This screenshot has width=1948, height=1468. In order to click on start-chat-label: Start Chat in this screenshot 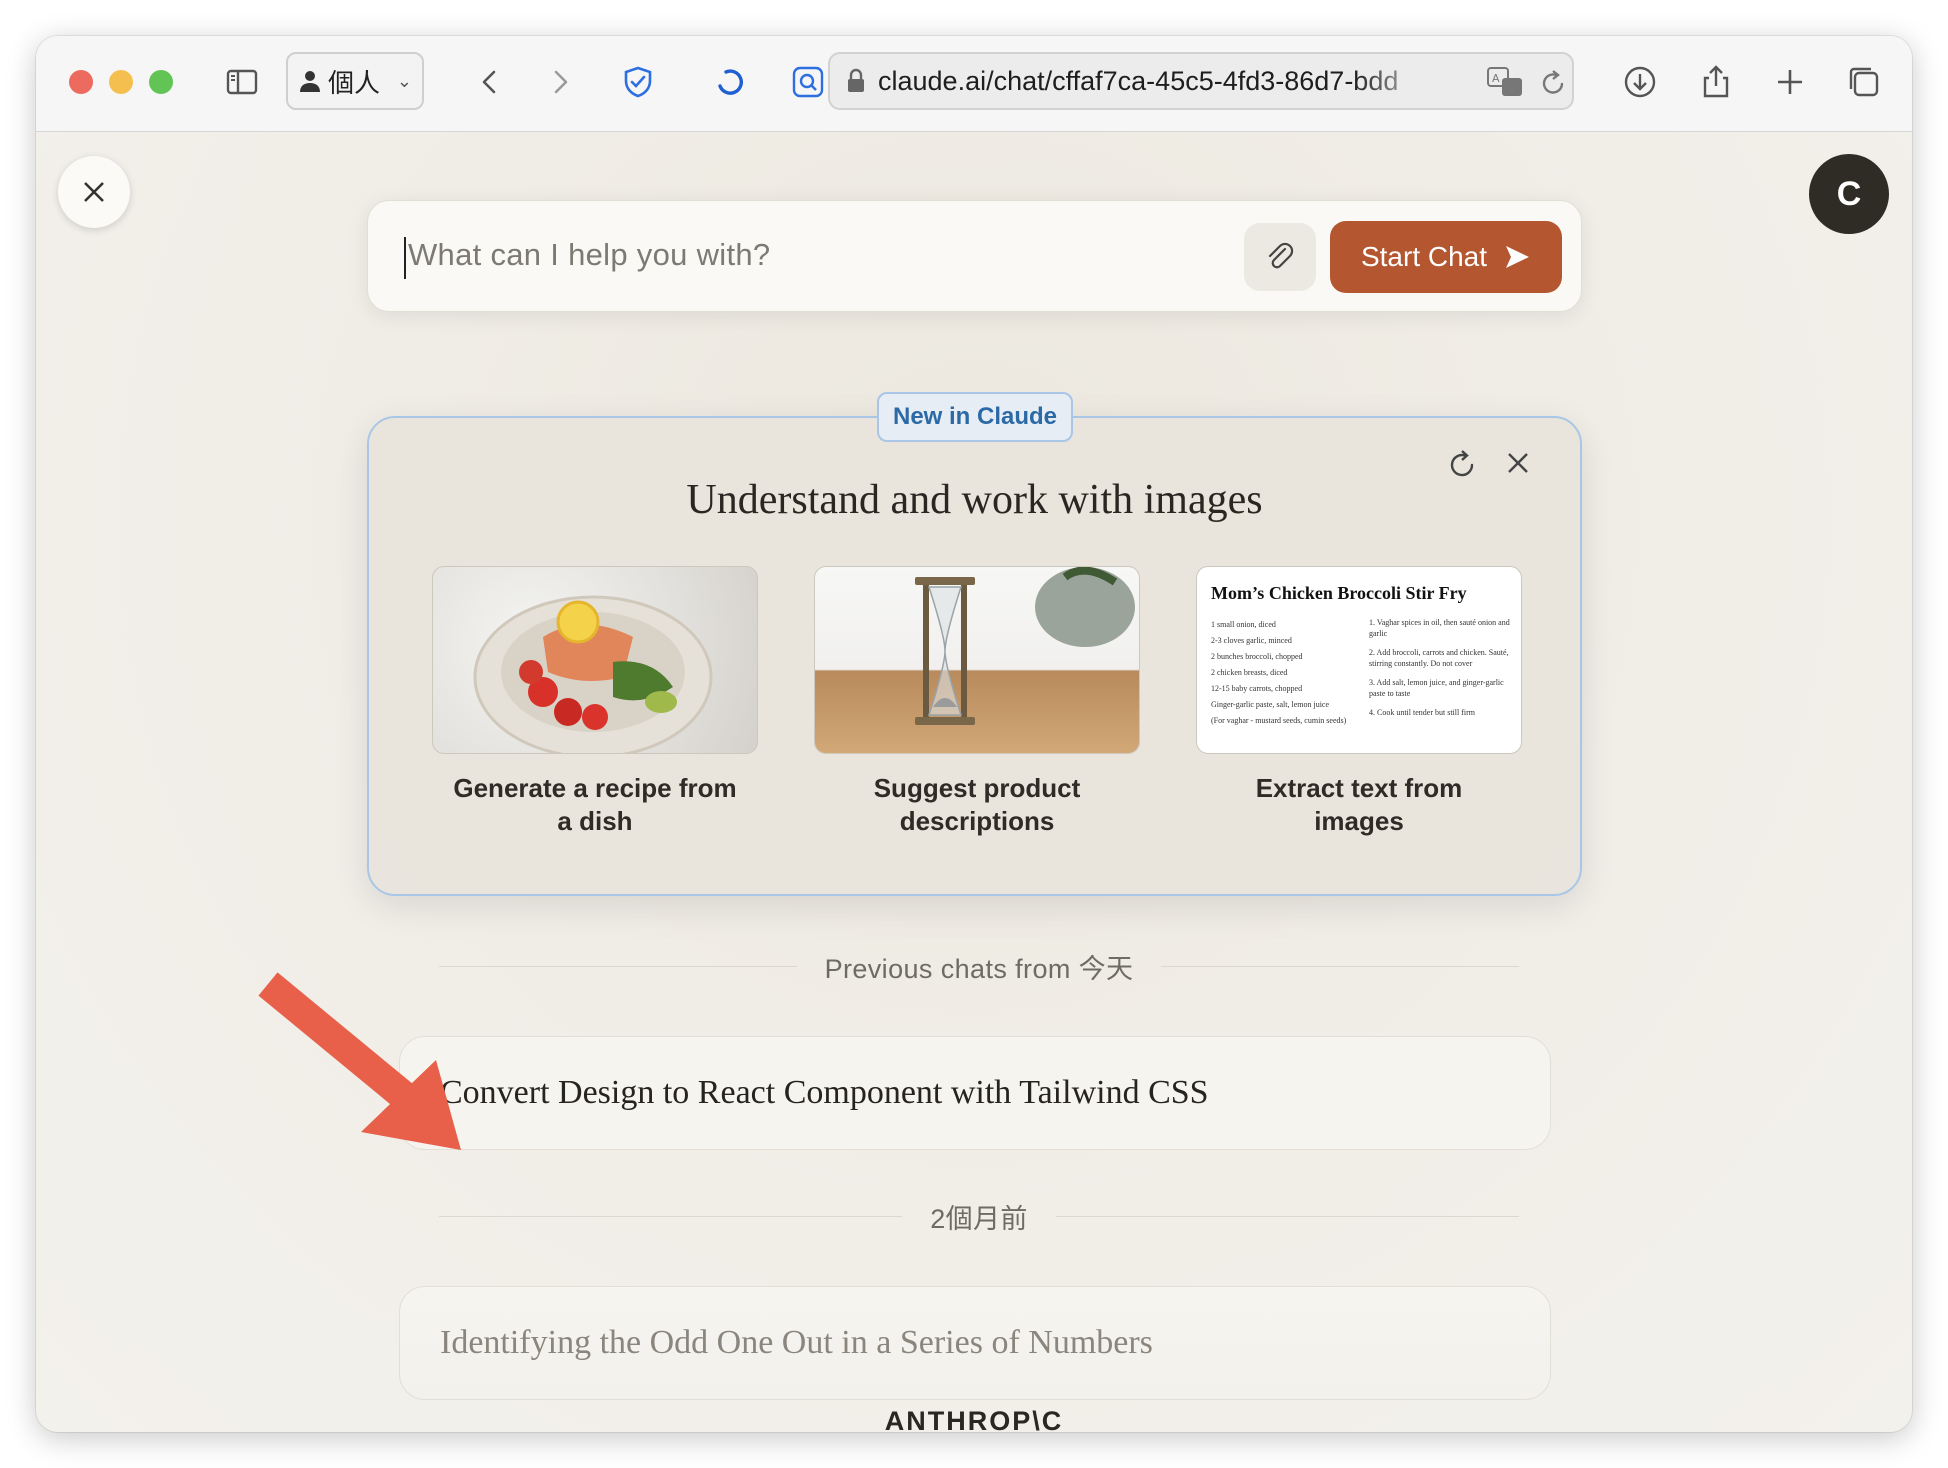, I will do `click(1424, 256)`.